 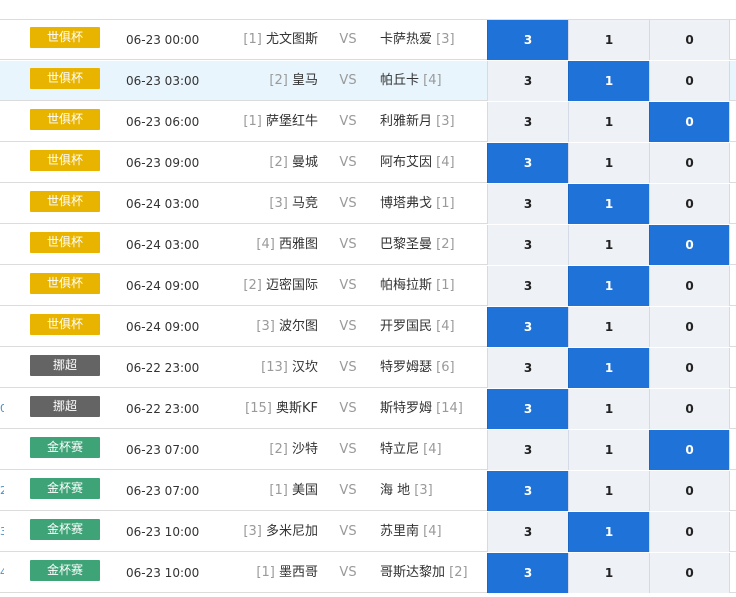 I want to click on home-team-name: 皇马, so click(x=305, y=80).